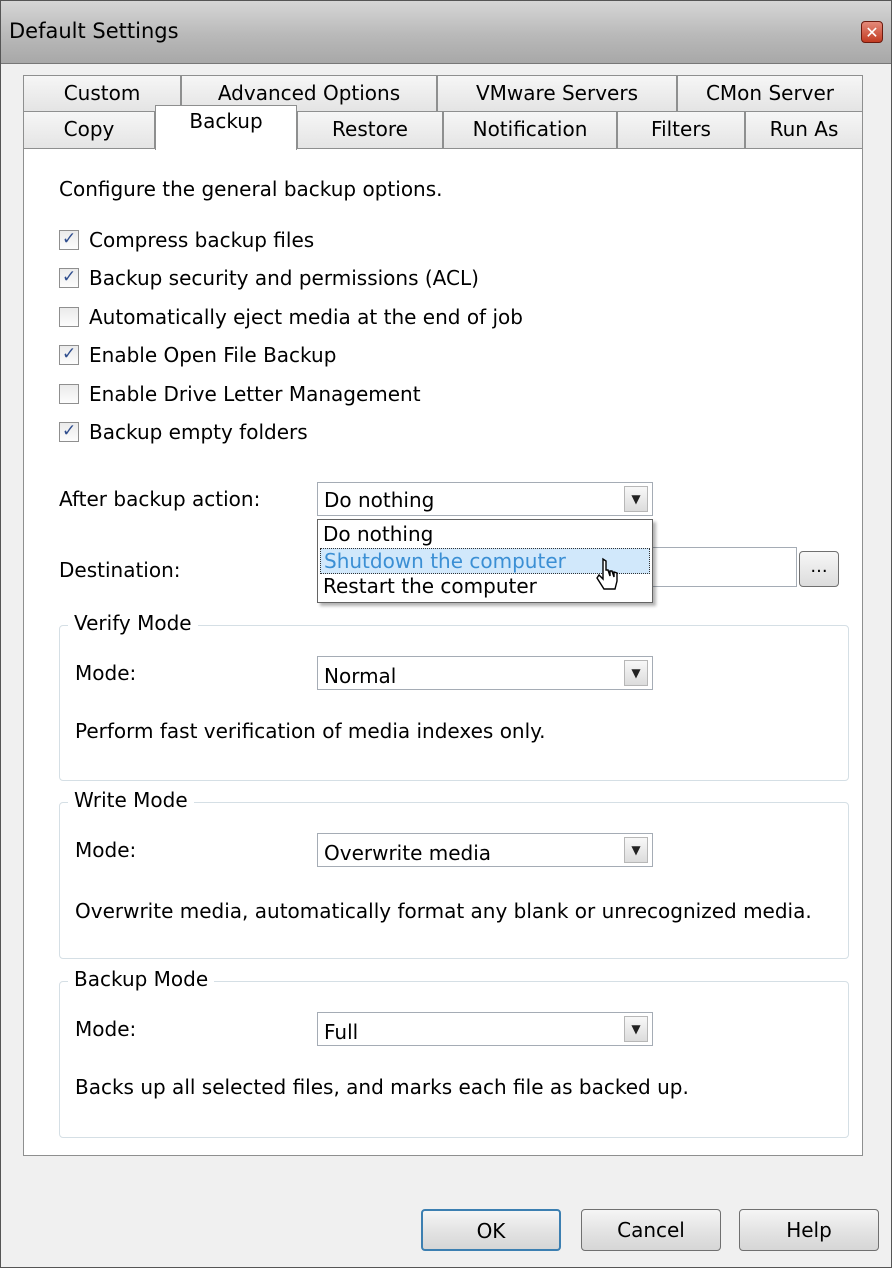  What do you see at coordinates (872, 32) in the screenshot?
I see `close-icon: ✕` at bounding box center [872, 32].